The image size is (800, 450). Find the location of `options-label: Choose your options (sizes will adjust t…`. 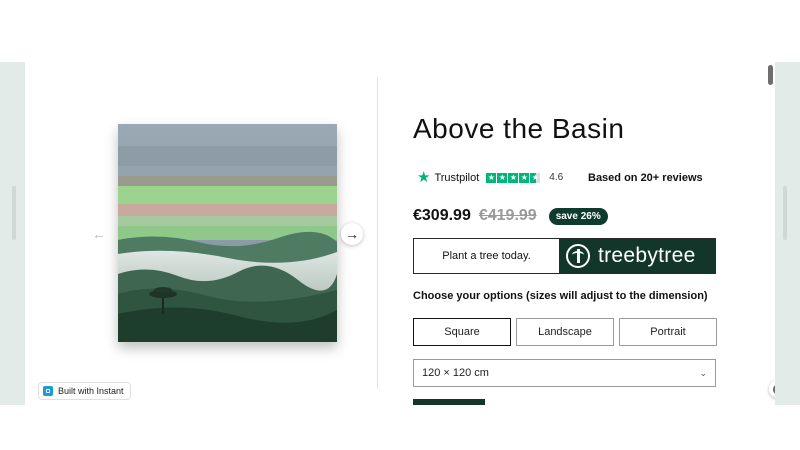

options-label: Choose your options (sizes will adjust t… is located at coordinates (560, 296).